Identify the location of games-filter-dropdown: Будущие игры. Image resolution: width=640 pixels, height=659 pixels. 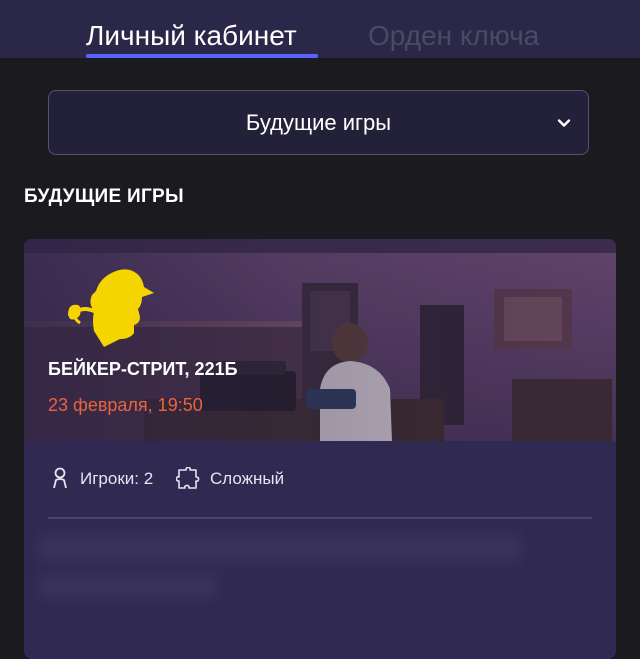
(318, 122).